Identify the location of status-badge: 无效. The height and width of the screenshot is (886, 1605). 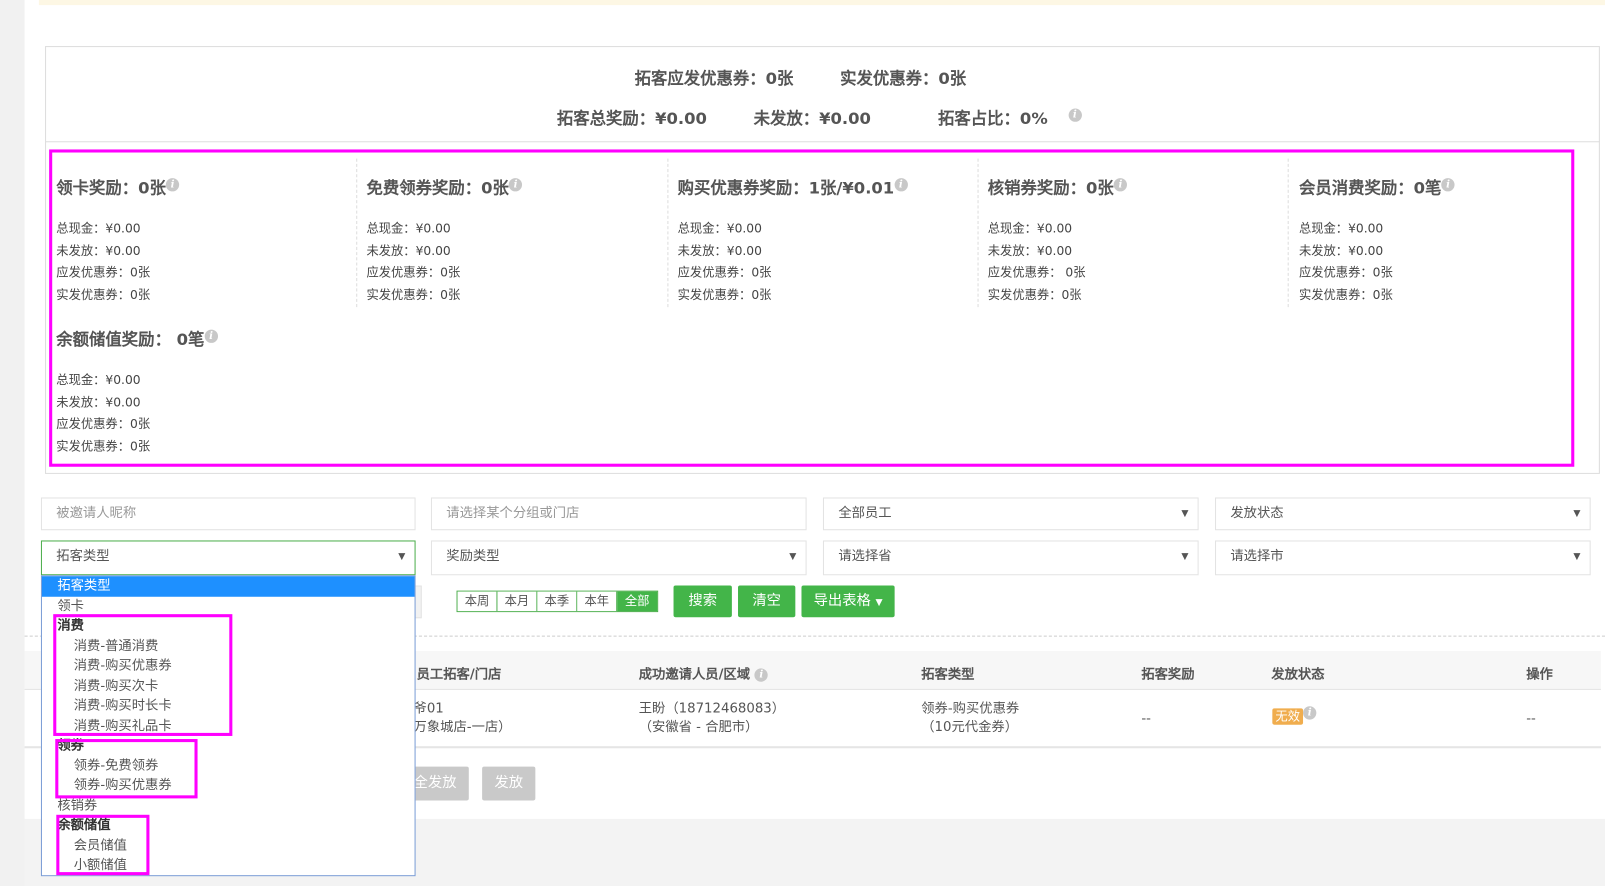
(1288, 717).